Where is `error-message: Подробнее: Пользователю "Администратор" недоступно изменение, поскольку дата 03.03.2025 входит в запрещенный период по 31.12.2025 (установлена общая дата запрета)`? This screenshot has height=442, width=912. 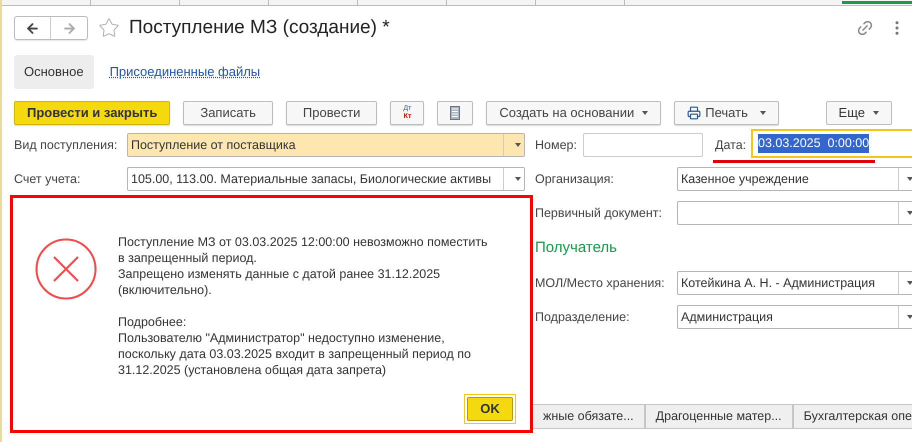 error-message: Подробнее: Пользователю "Администратор" недоступно изменение, поскольку дата 03.03.2025 входит в запрещенный период по 31.12.2025 (установлена общая дата запрета) is located at coordinates (295, 346).